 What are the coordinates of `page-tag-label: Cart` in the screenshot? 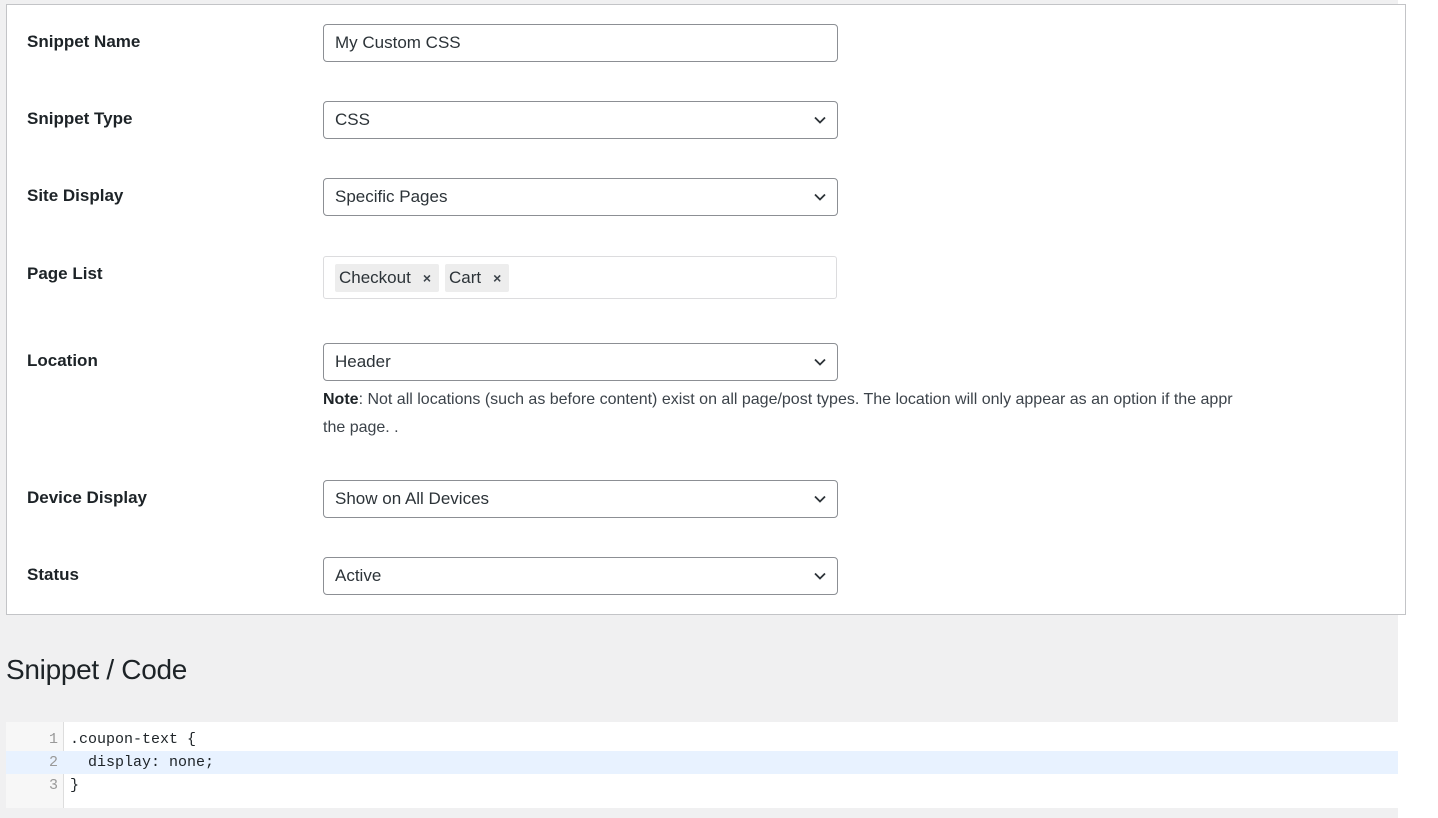 It's located at (465, 277).